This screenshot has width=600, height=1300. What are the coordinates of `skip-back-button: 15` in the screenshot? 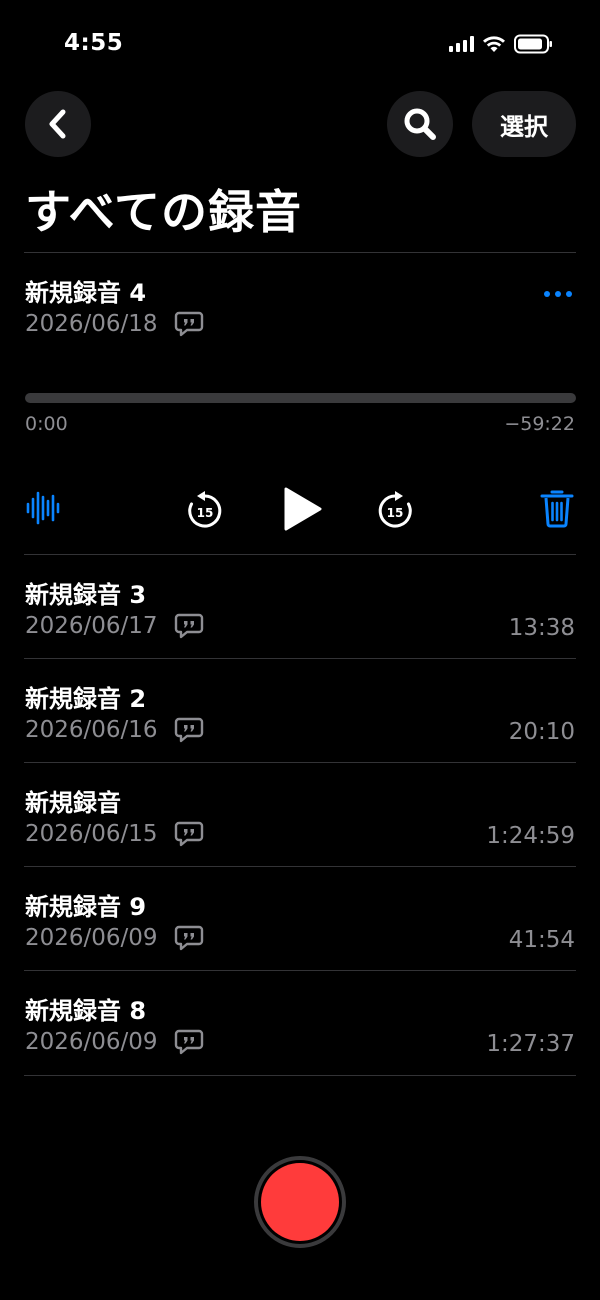 It's located at (205, 510).